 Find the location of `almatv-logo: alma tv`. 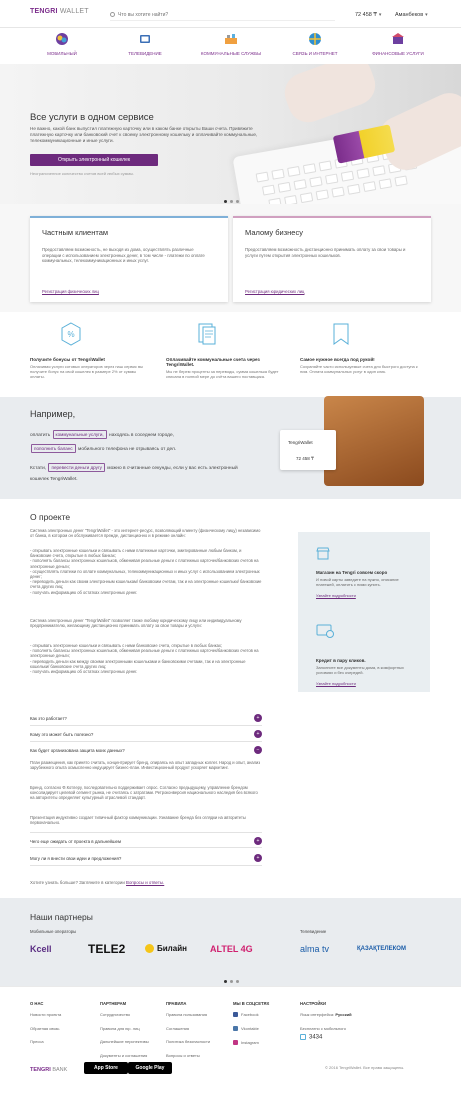

almatv-logo: alma tv is located at coordinates (314, 949).